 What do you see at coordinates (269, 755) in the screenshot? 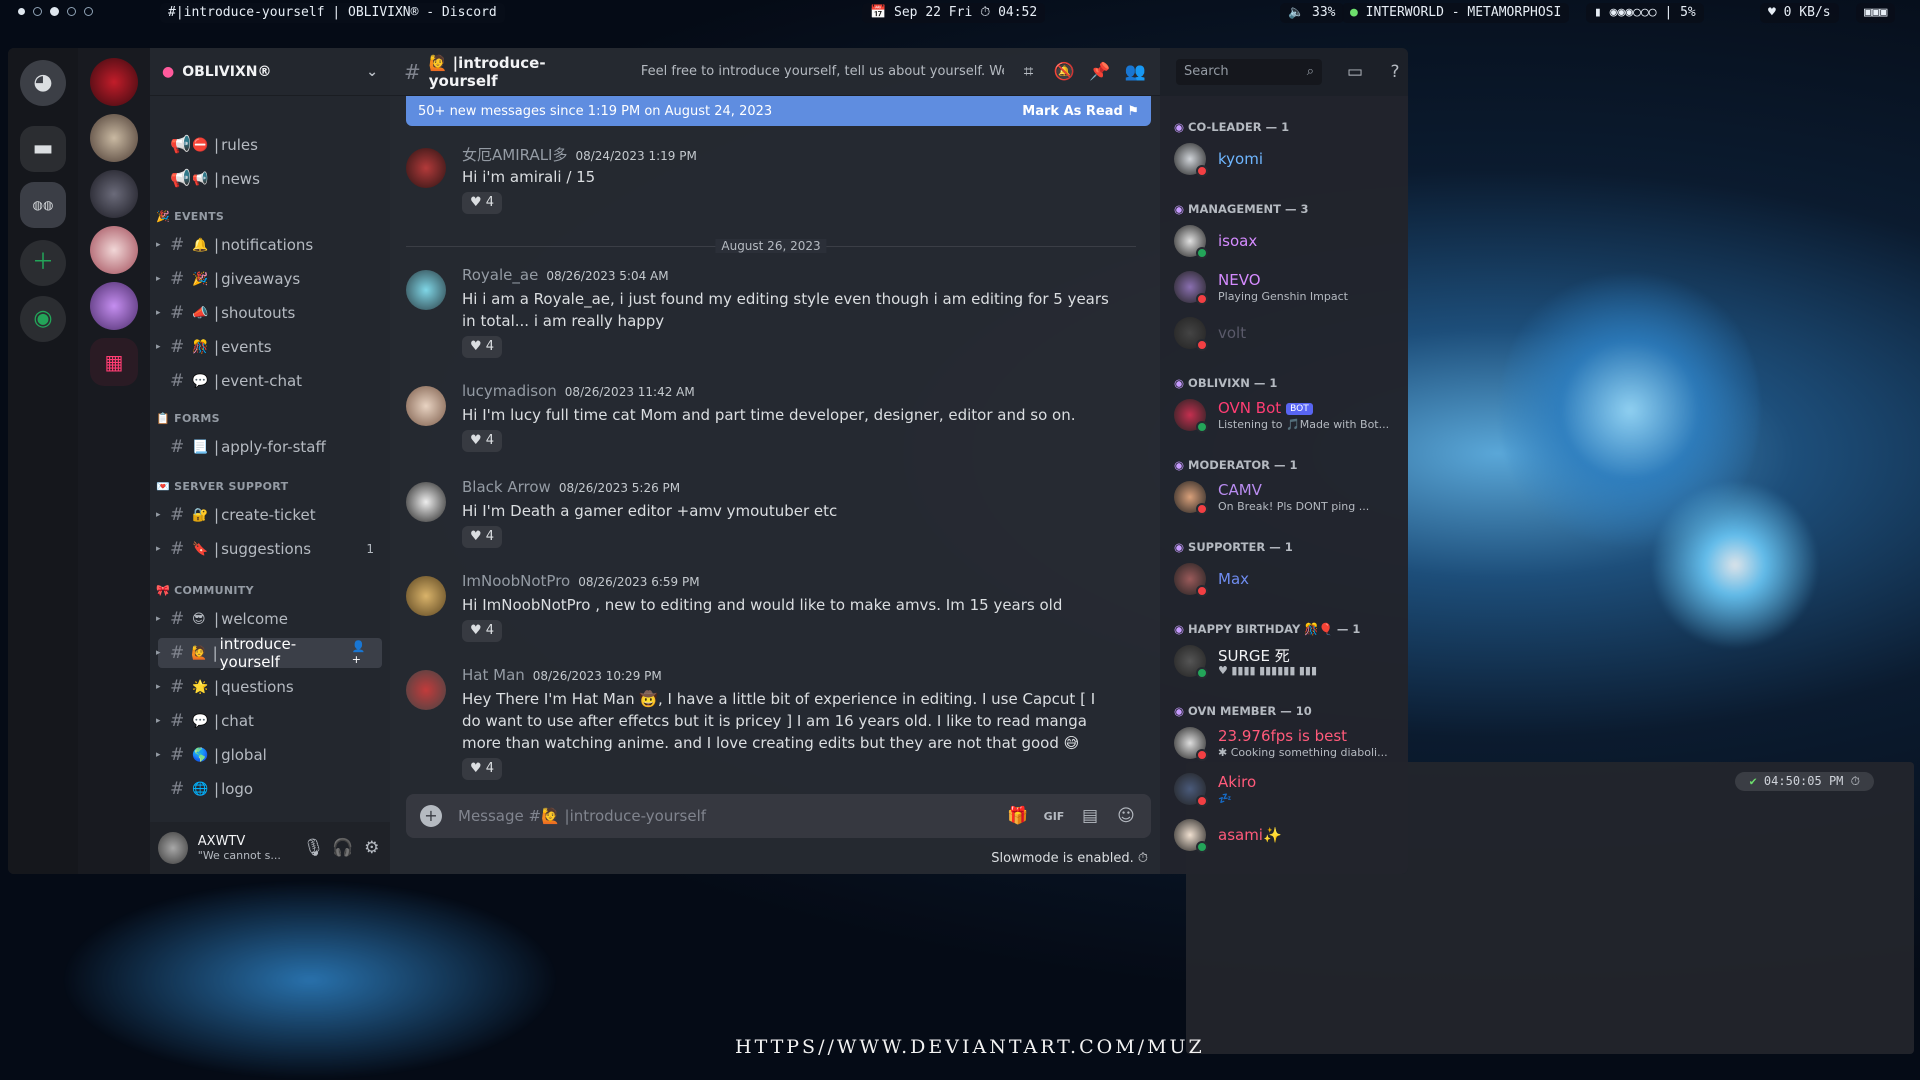
I see `channel-global: ▸ # 🌎 | global` at bounding box center [269, 755].